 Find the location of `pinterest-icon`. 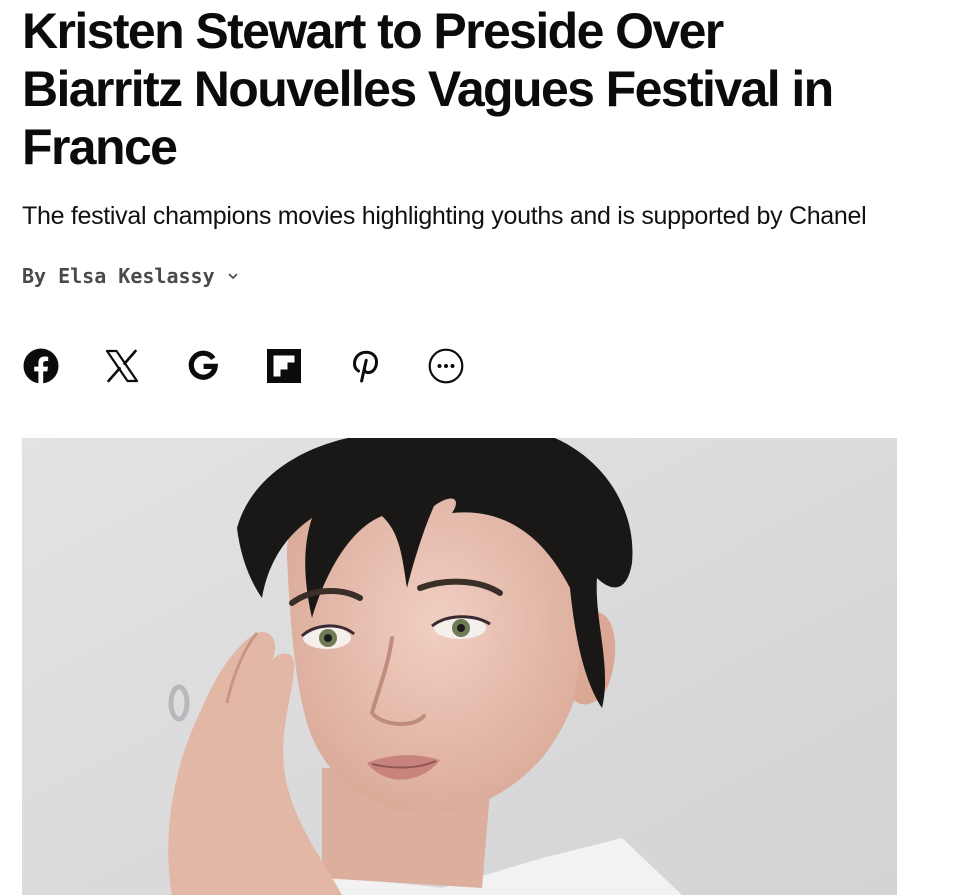

pinterest-icon is located at coordinates (365, 366).